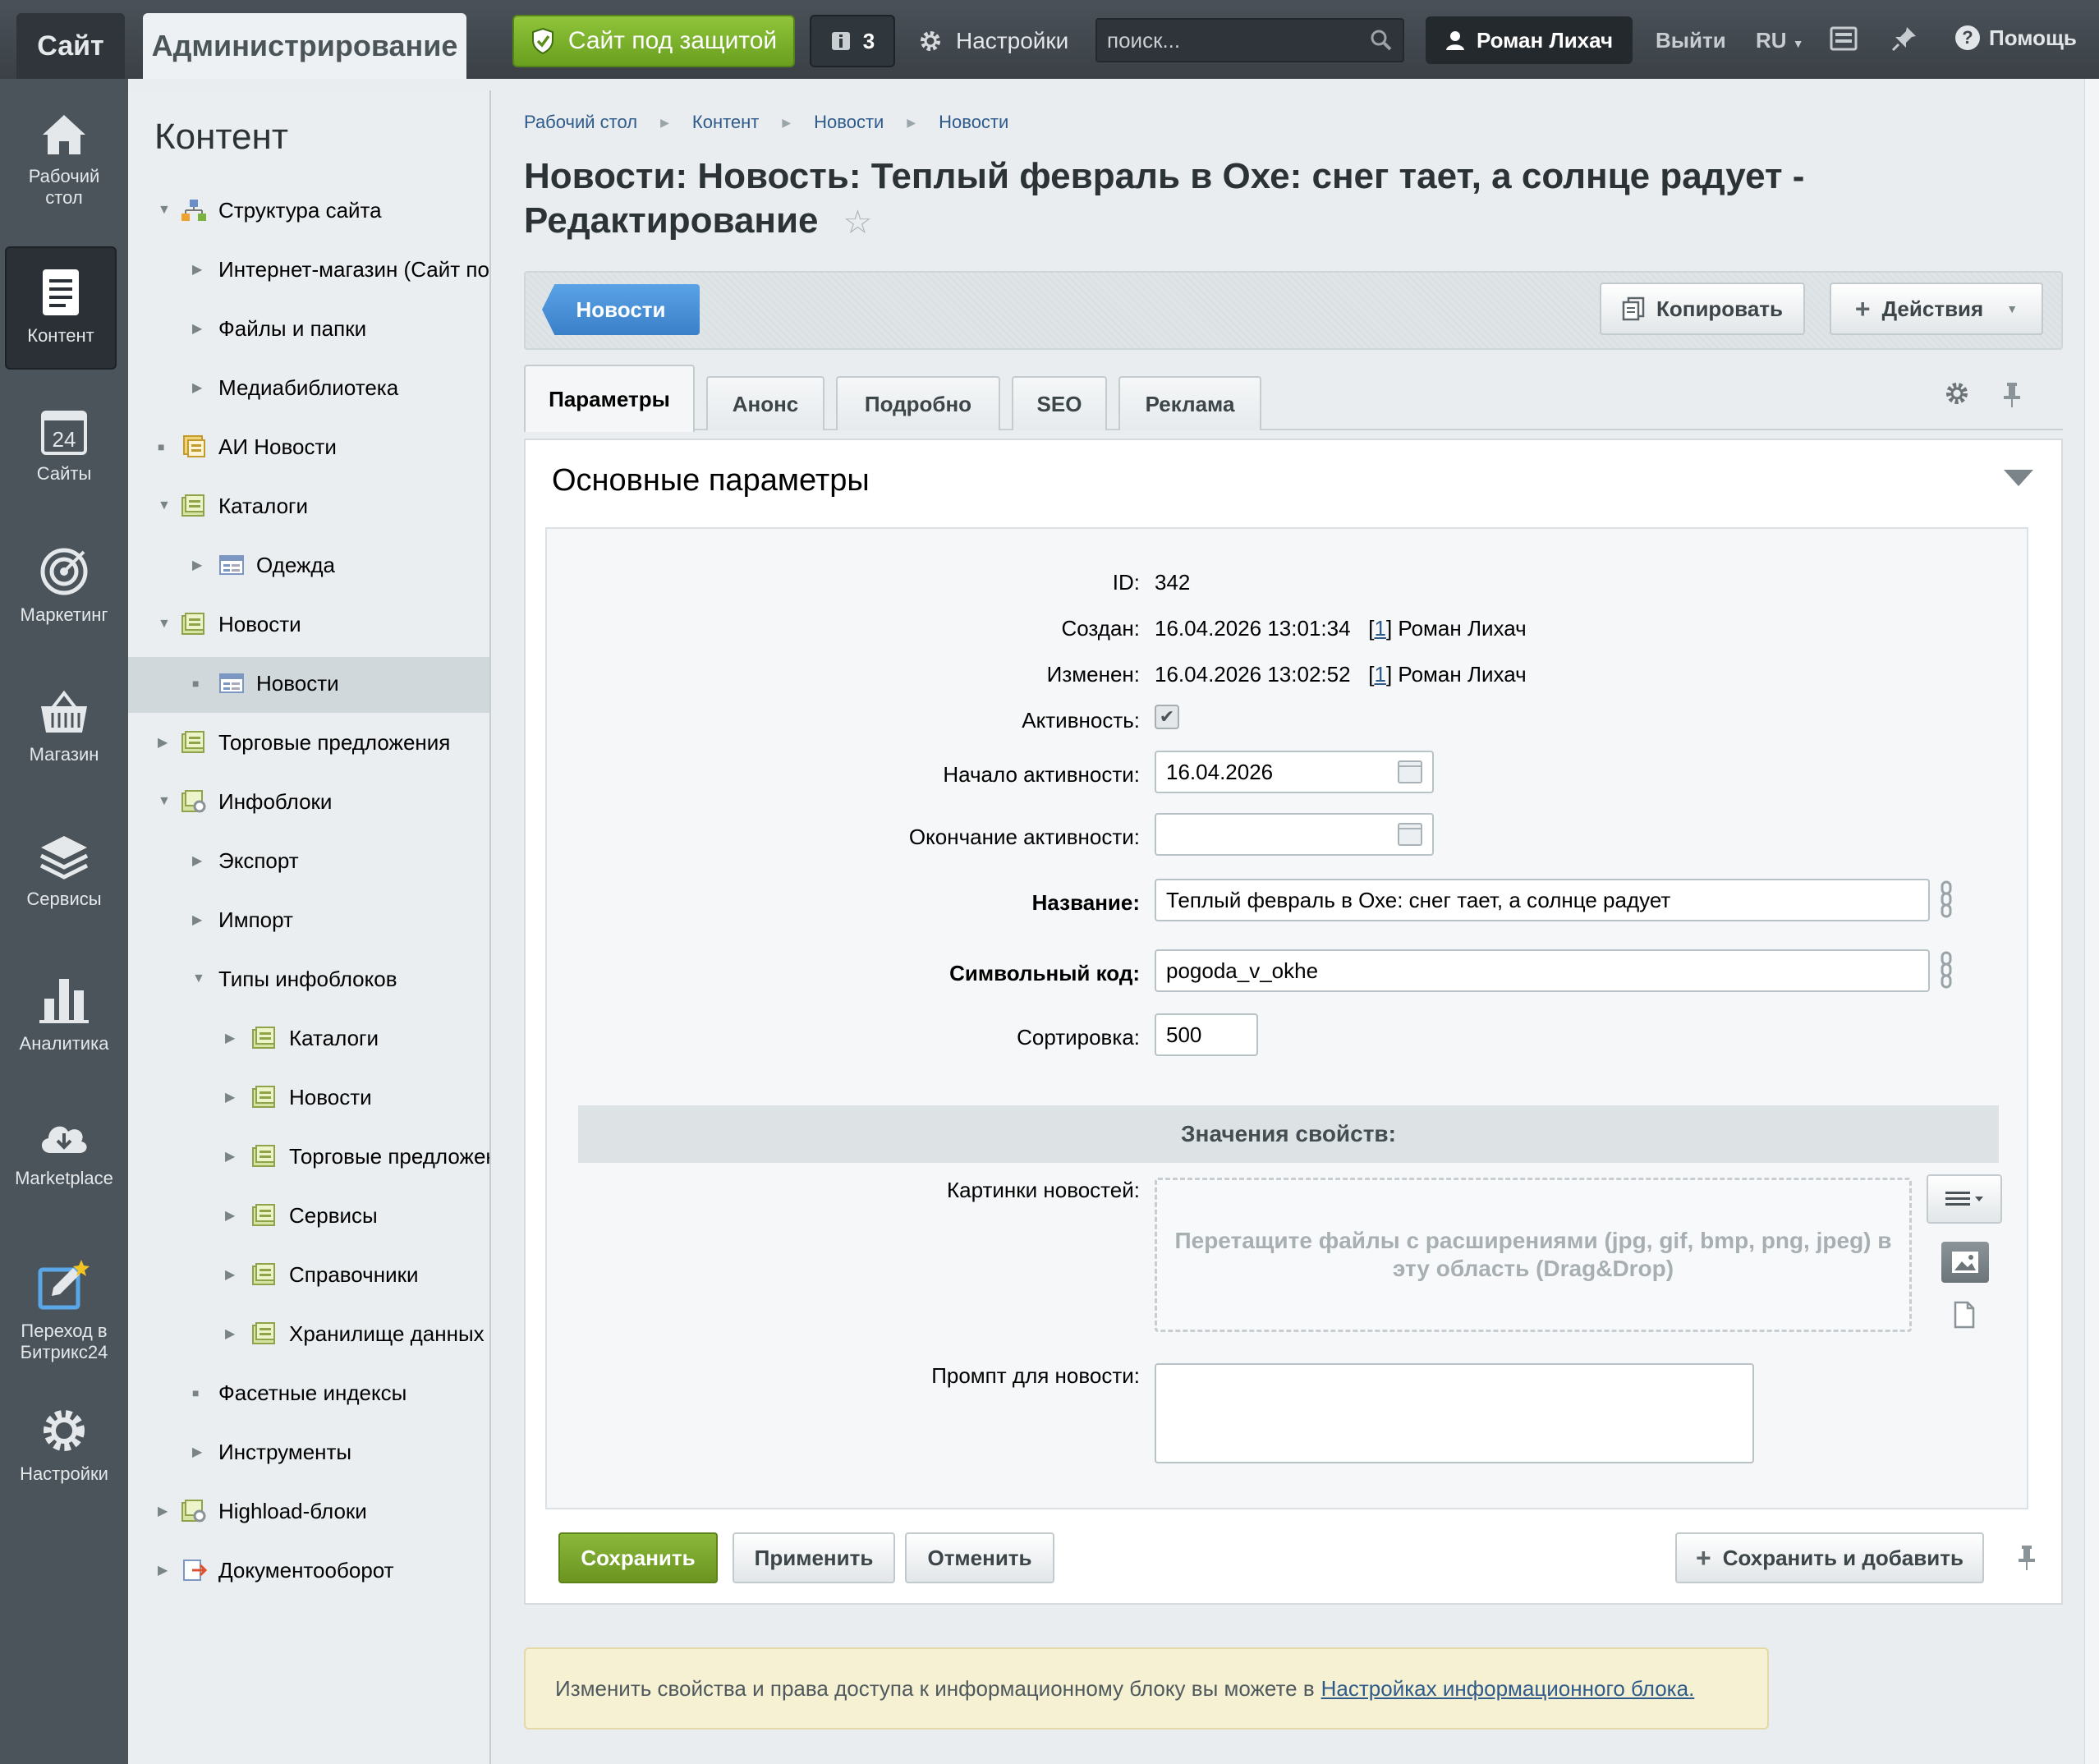 Image resolution: width=2099 pixels, height=1764 pixels. Describe the element at coordinates (61, 308) in the screenshot. I see `menu-item-content: Контент` at that location.